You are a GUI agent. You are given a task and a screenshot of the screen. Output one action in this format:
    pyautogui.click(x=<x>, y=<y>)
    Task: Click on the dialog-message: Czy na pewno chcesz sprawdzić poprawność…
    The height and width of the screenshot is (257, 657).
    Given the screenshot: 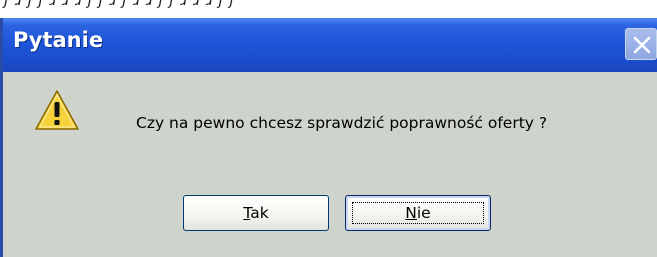 What is the action you would take?
    pyautogui.click(x=342, y=123)
    